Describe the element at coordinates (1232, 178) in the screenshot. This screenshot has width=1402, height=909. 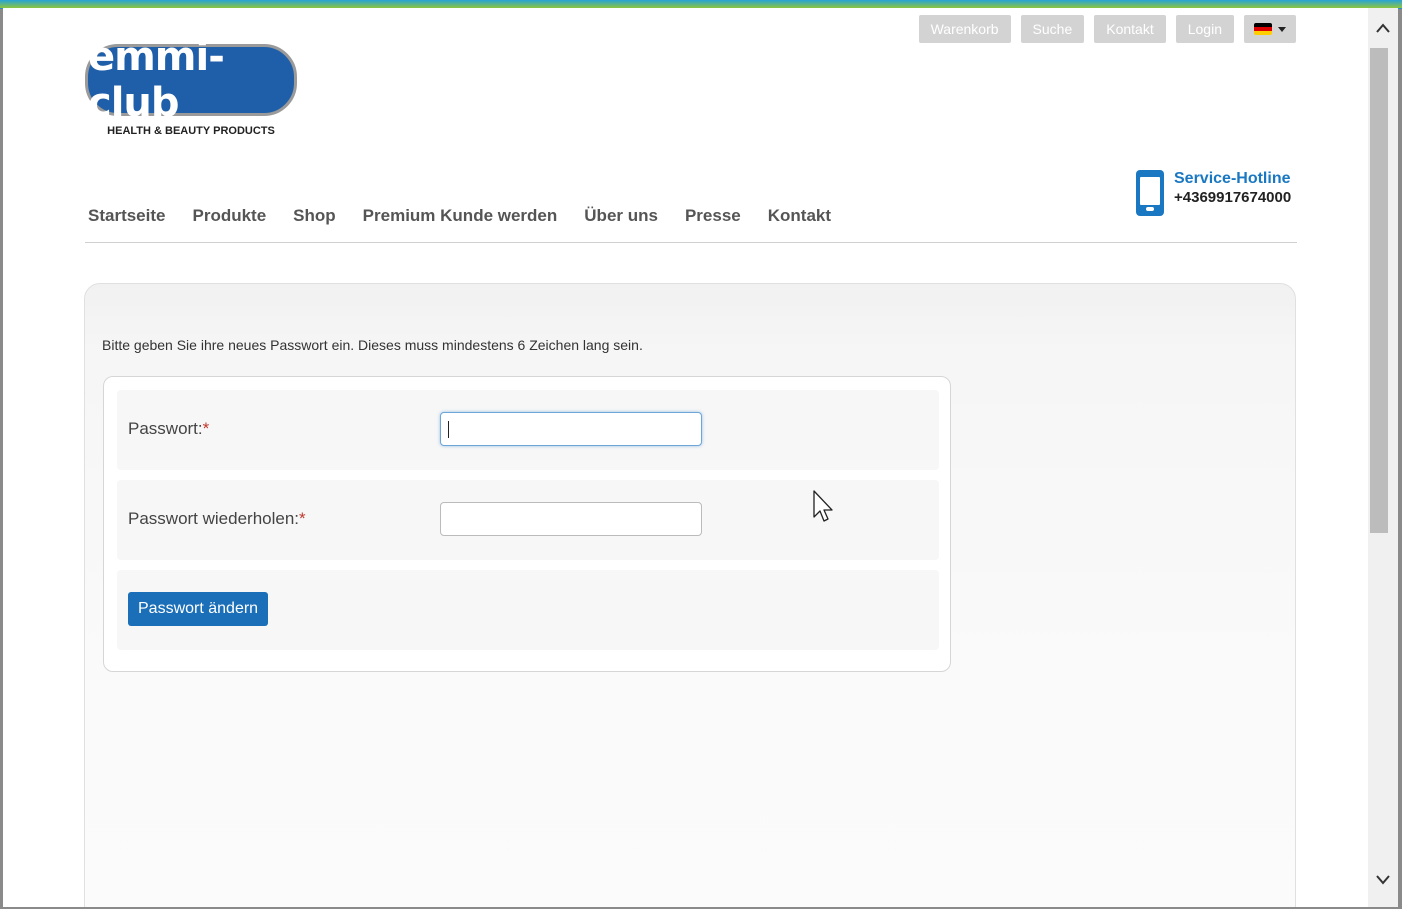
I see `hotline-title: Service-Hotline` at that location.